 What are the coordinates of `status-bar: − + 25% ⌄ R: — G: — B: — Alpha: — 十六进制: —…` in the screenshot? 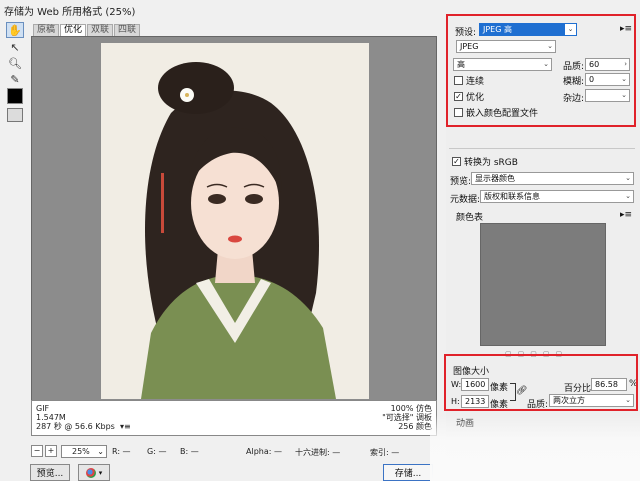 It's located at (236, 452).